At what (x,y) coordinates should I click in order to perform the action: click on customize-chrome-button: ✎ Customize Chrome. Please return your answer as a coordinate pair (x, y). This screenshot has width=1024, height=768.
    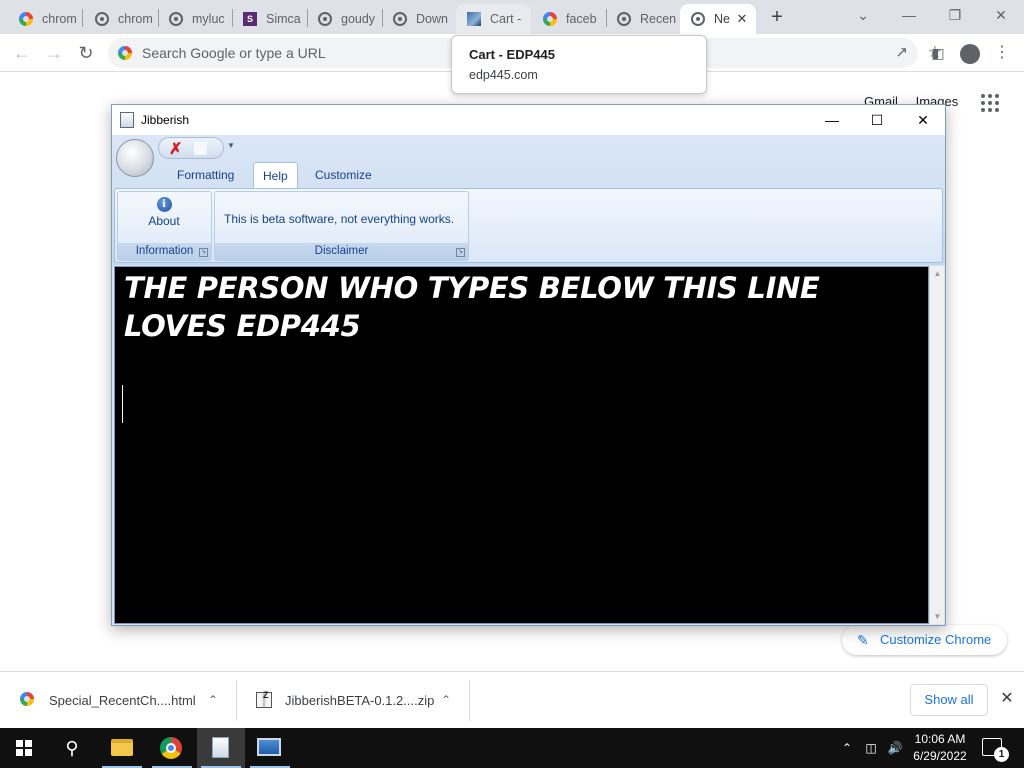
    Looking at the image, I should click on (924, 640).